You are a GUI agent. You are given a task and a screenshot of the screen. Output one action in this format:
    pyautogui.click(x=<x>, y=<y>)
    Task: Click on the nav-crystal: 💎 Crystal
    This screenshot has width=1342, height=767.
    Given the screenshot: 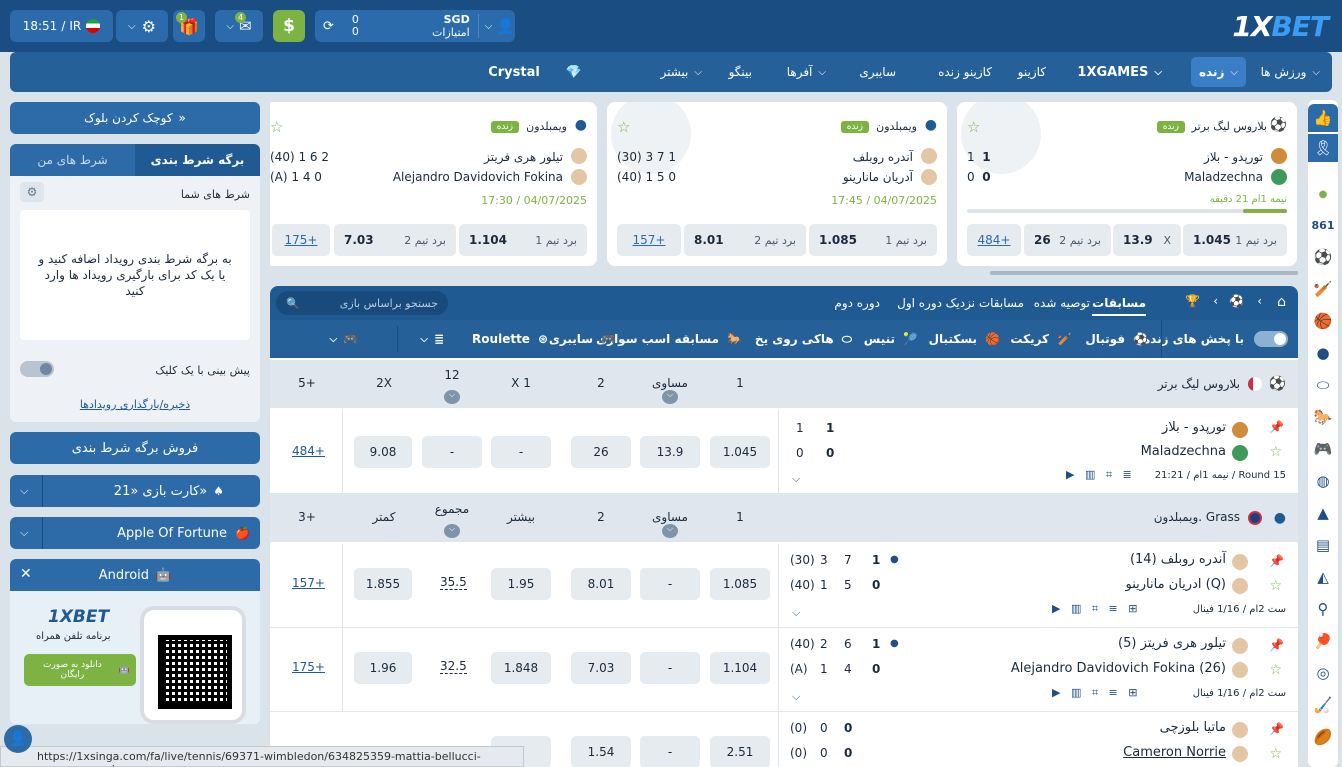 What is the action you would take?
    pyautogui.click(x=548, y=72)
    